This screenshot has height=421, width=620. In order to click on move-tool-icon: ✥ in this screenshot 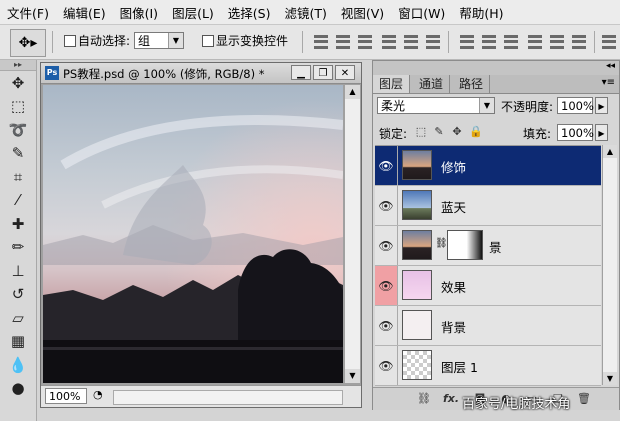, I will do `click(18, 83)`.